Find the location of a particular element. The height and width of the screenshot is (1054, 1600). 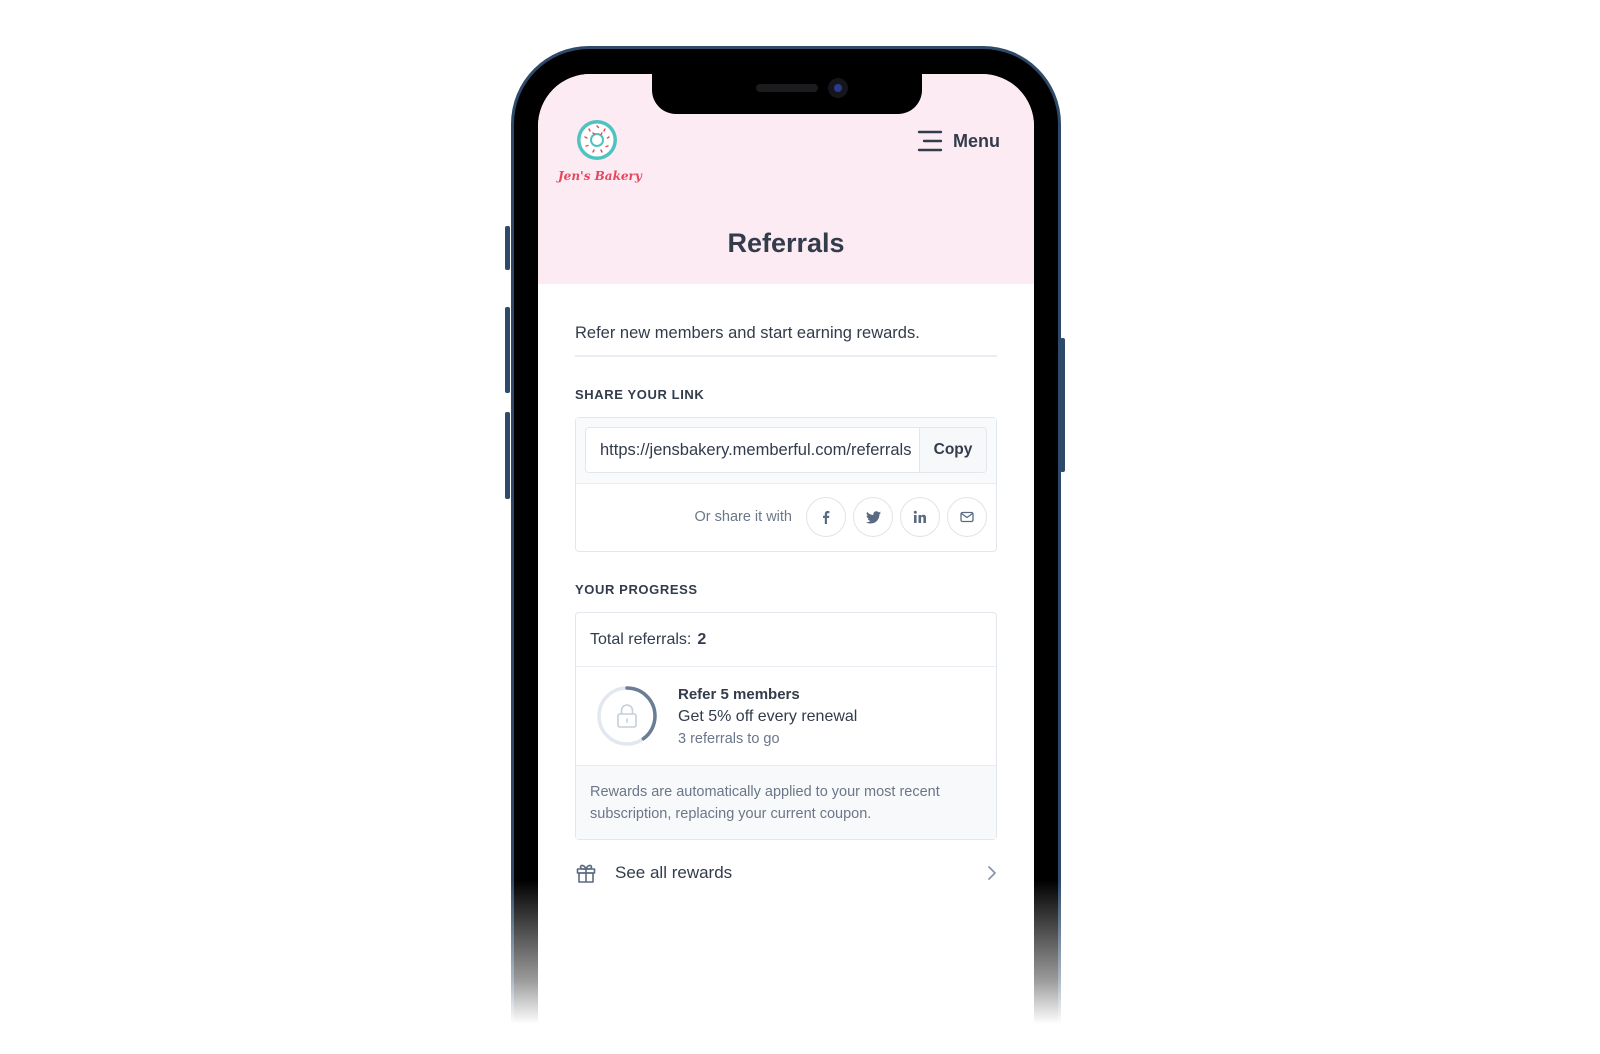

hamburger-icon is located at coordinates (930, 141).